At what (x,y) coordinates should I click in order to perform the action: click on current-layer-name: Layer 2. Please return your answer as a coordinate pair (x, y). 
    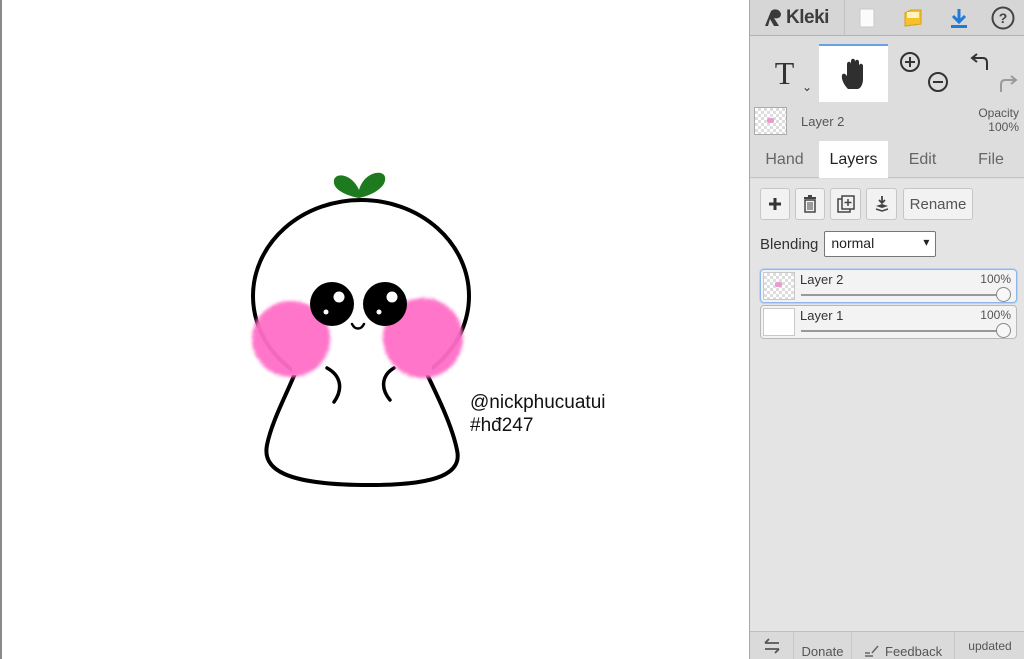
    Looking at the image, I should click on (823, 121).